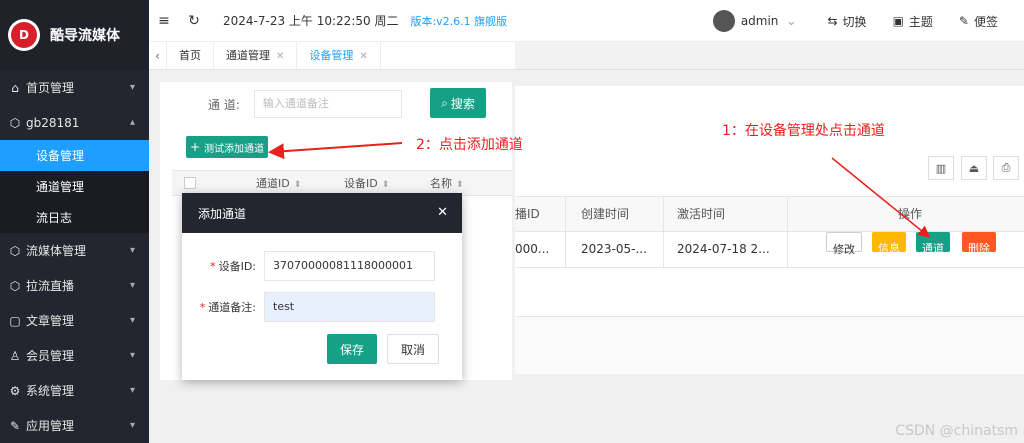 The height and width of the screenshot is (443, 1024). I want to click on column-header-label: 设备ID, so click(361, 183).